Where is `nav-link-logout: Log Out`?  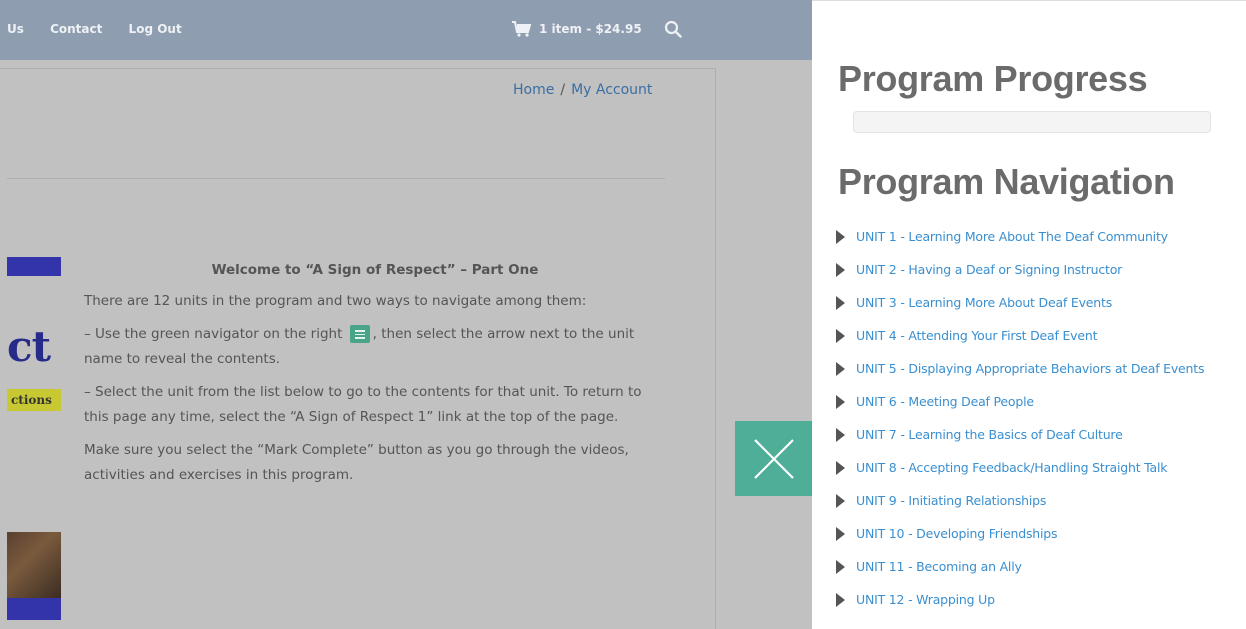
nav-link-logout: Log Out is located at coordinates (155, 29).